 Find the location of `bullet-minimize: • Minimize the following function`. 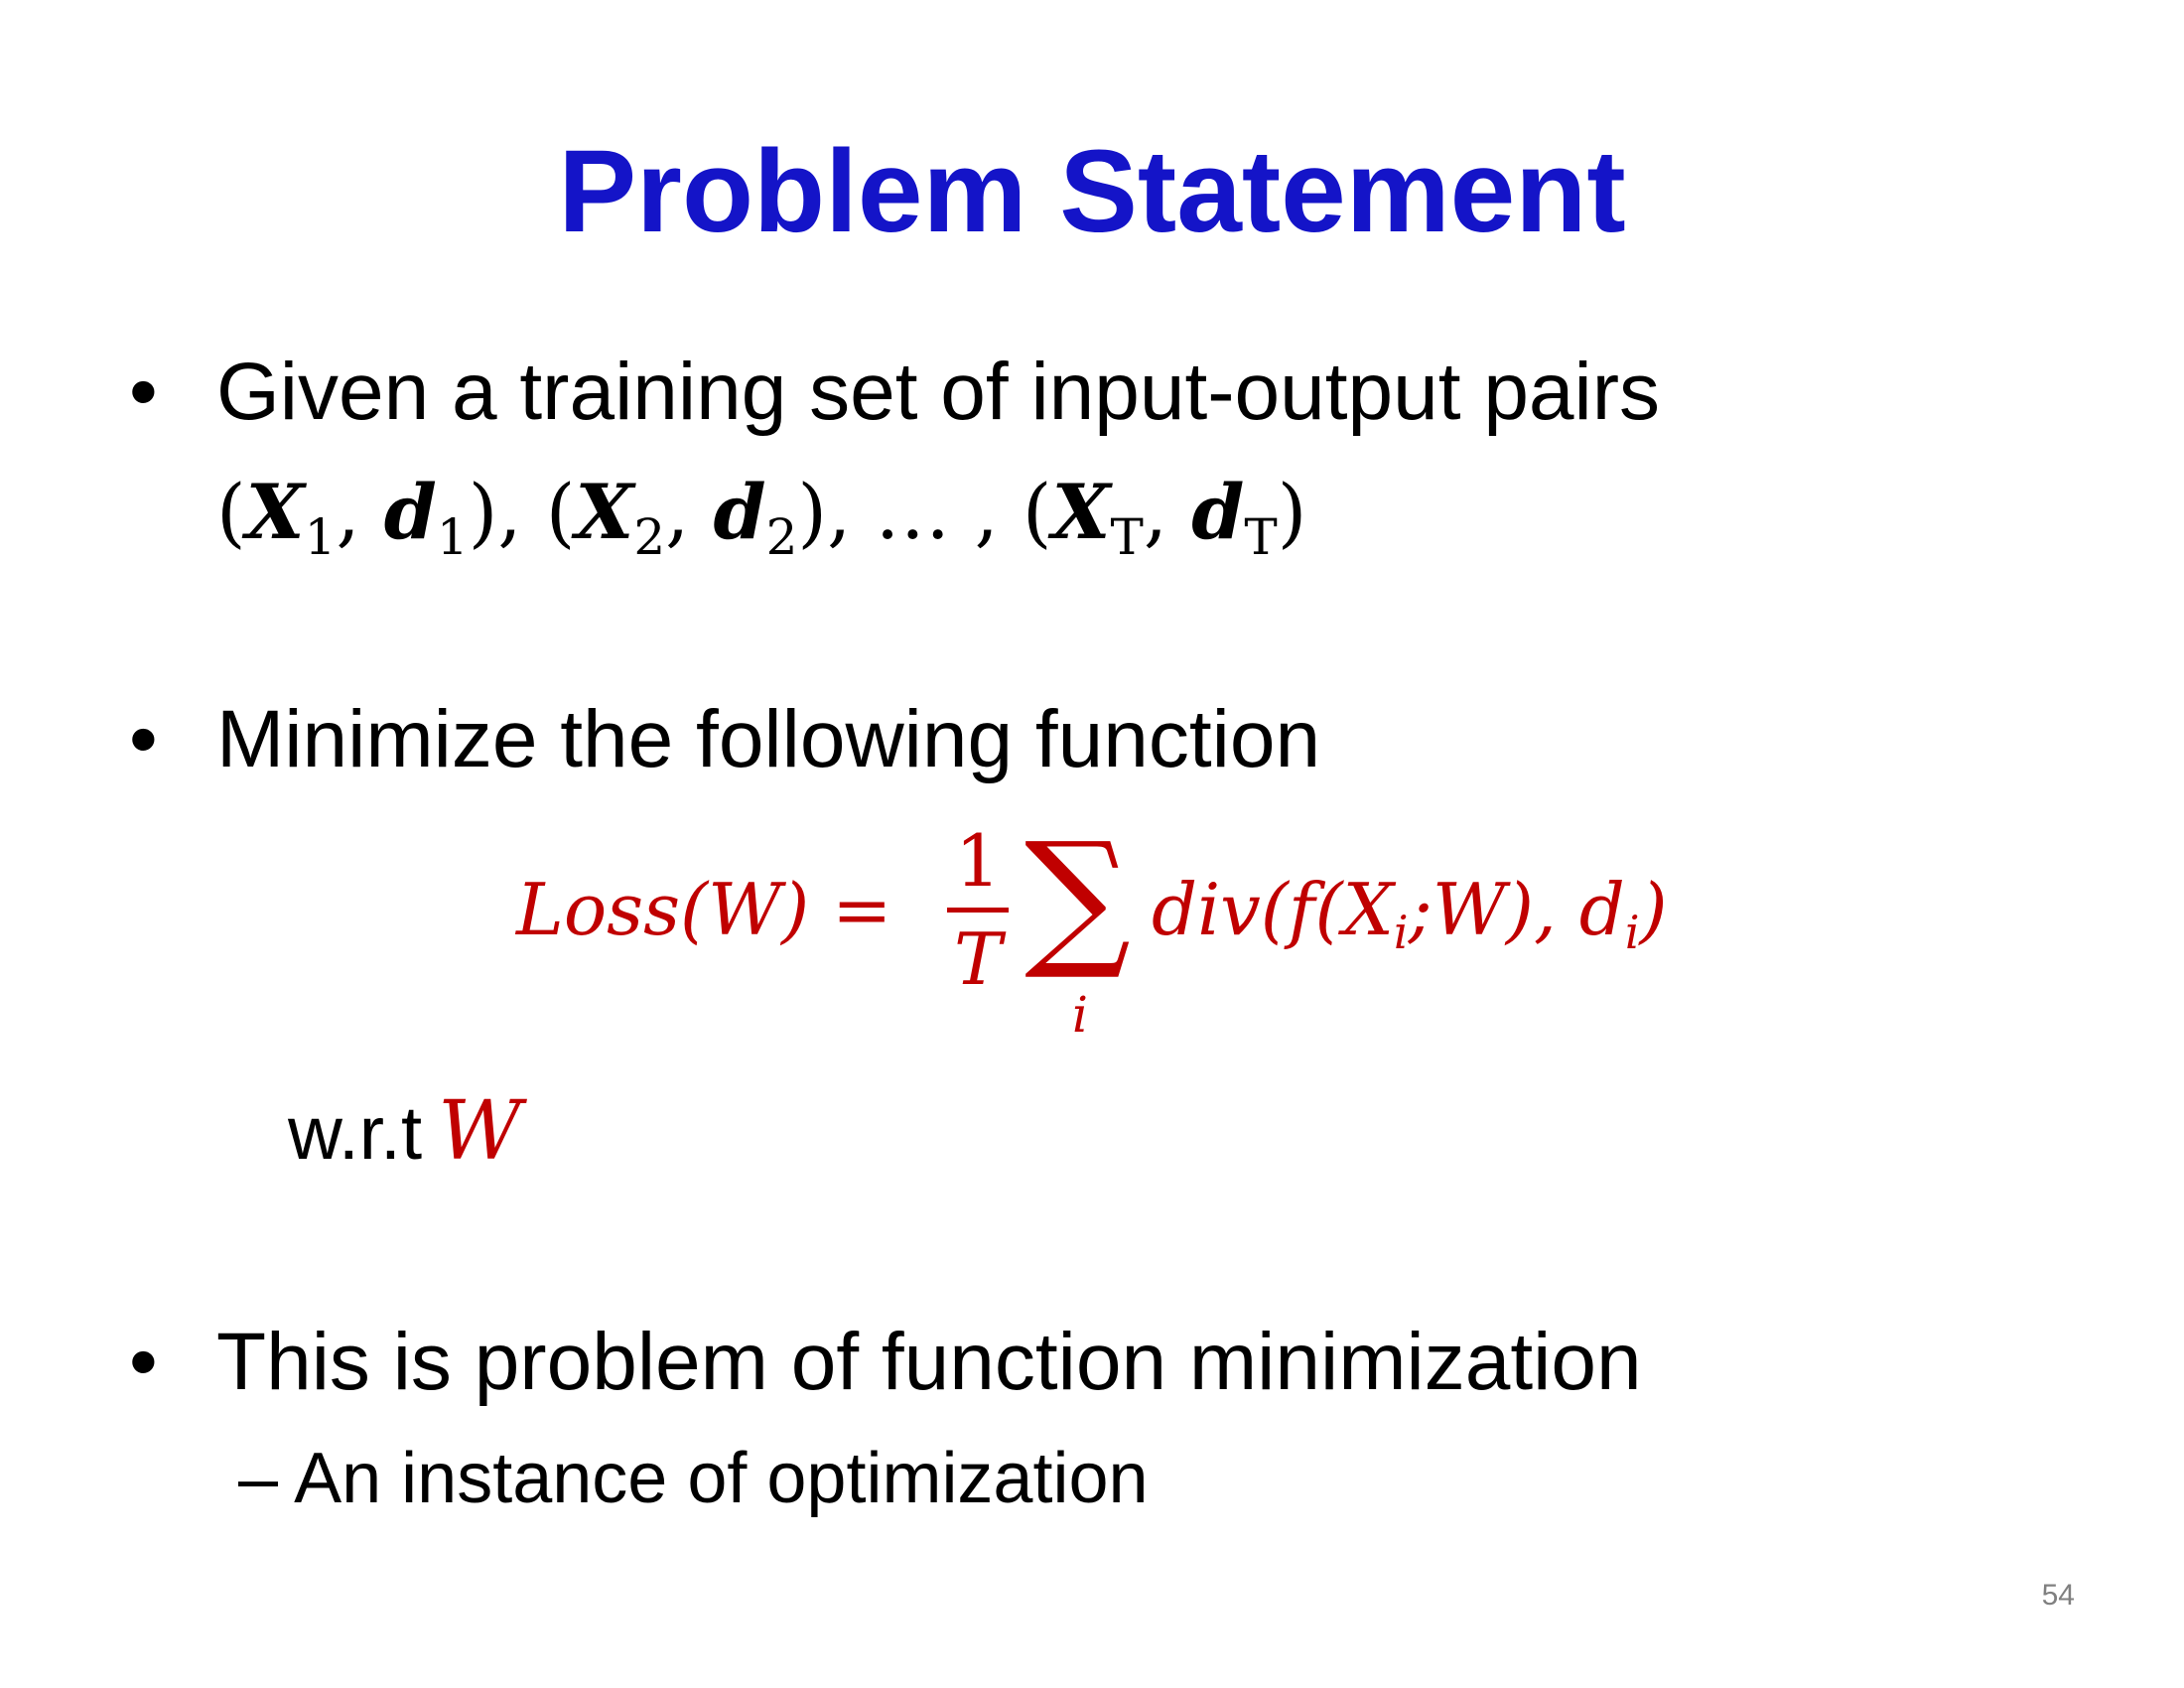

bullet-minimize: • Minimize the following function is located at coordinates (1022, 739).